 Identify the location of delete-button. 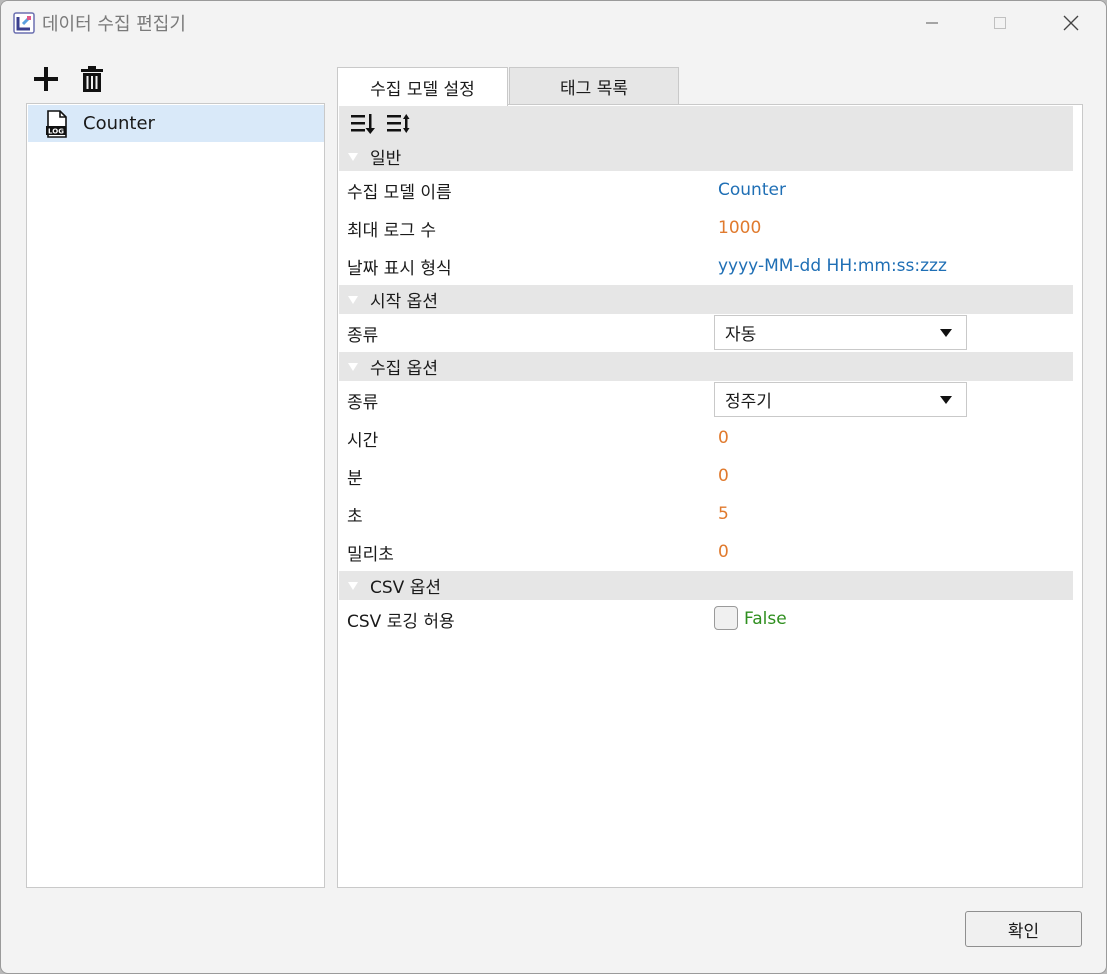
(92, 79).